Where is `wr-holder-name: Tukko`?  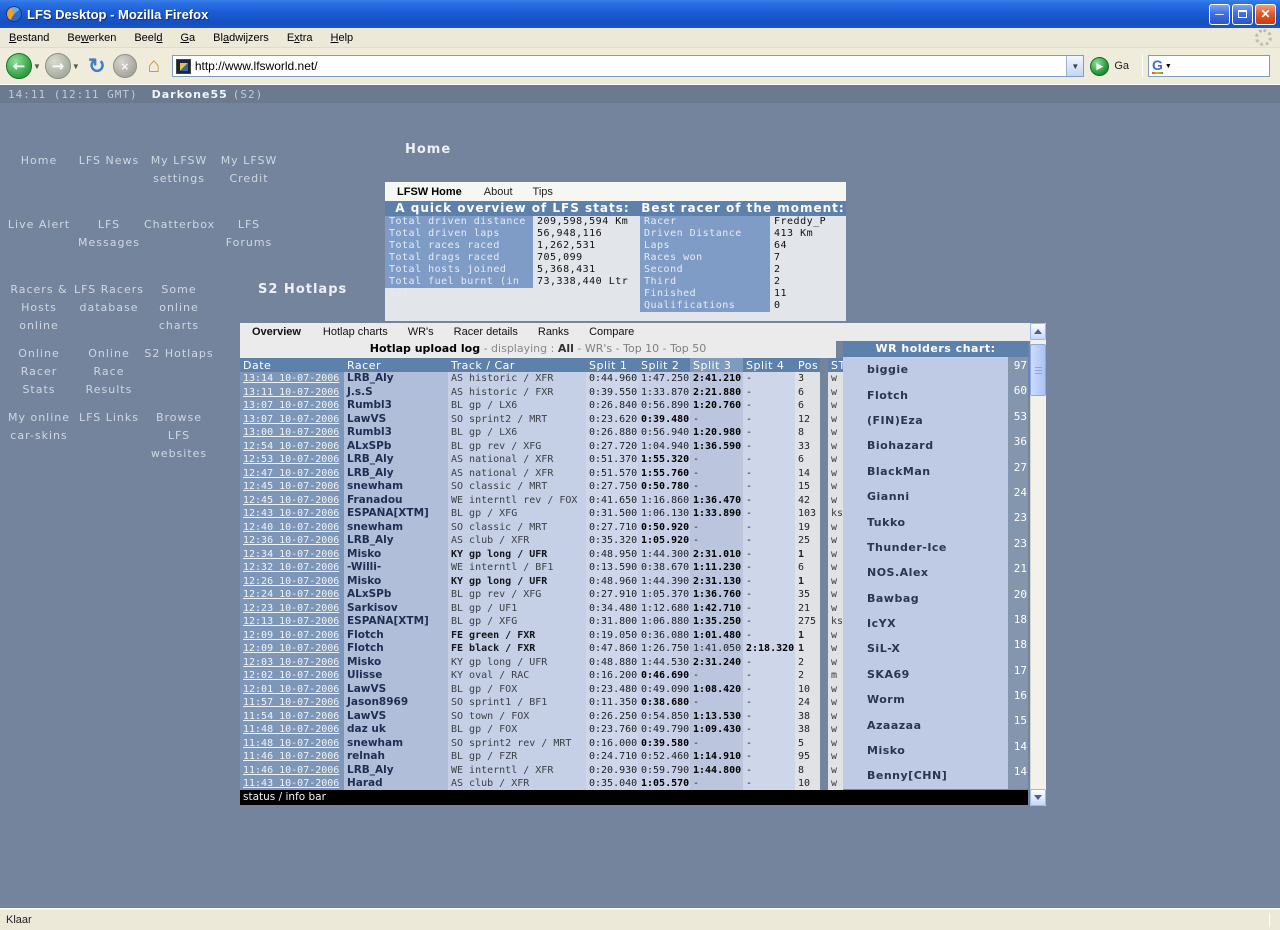
wr-holder-name: Tukko is located at coordinates (925, 522).